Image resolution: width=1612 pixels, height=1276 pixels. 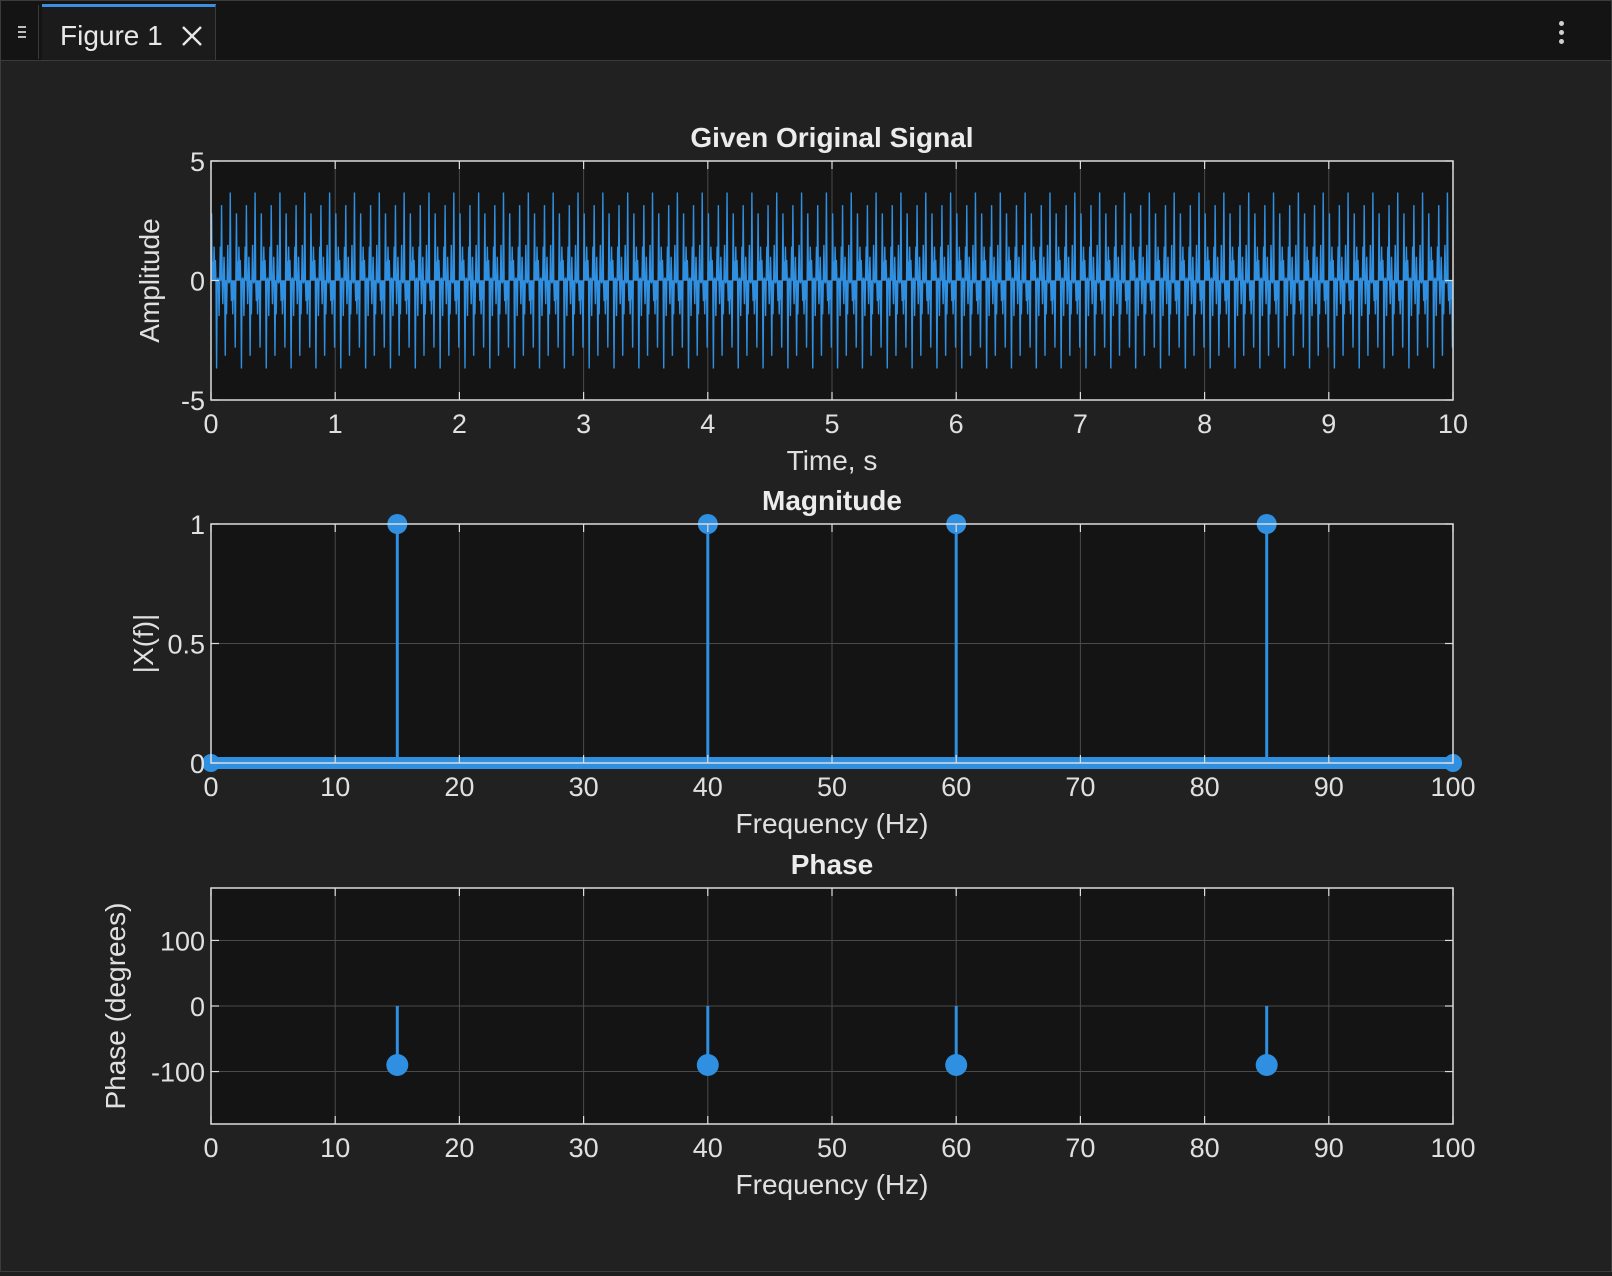 I want to click on y-tick-label: 100, so click(x=182, y=941).